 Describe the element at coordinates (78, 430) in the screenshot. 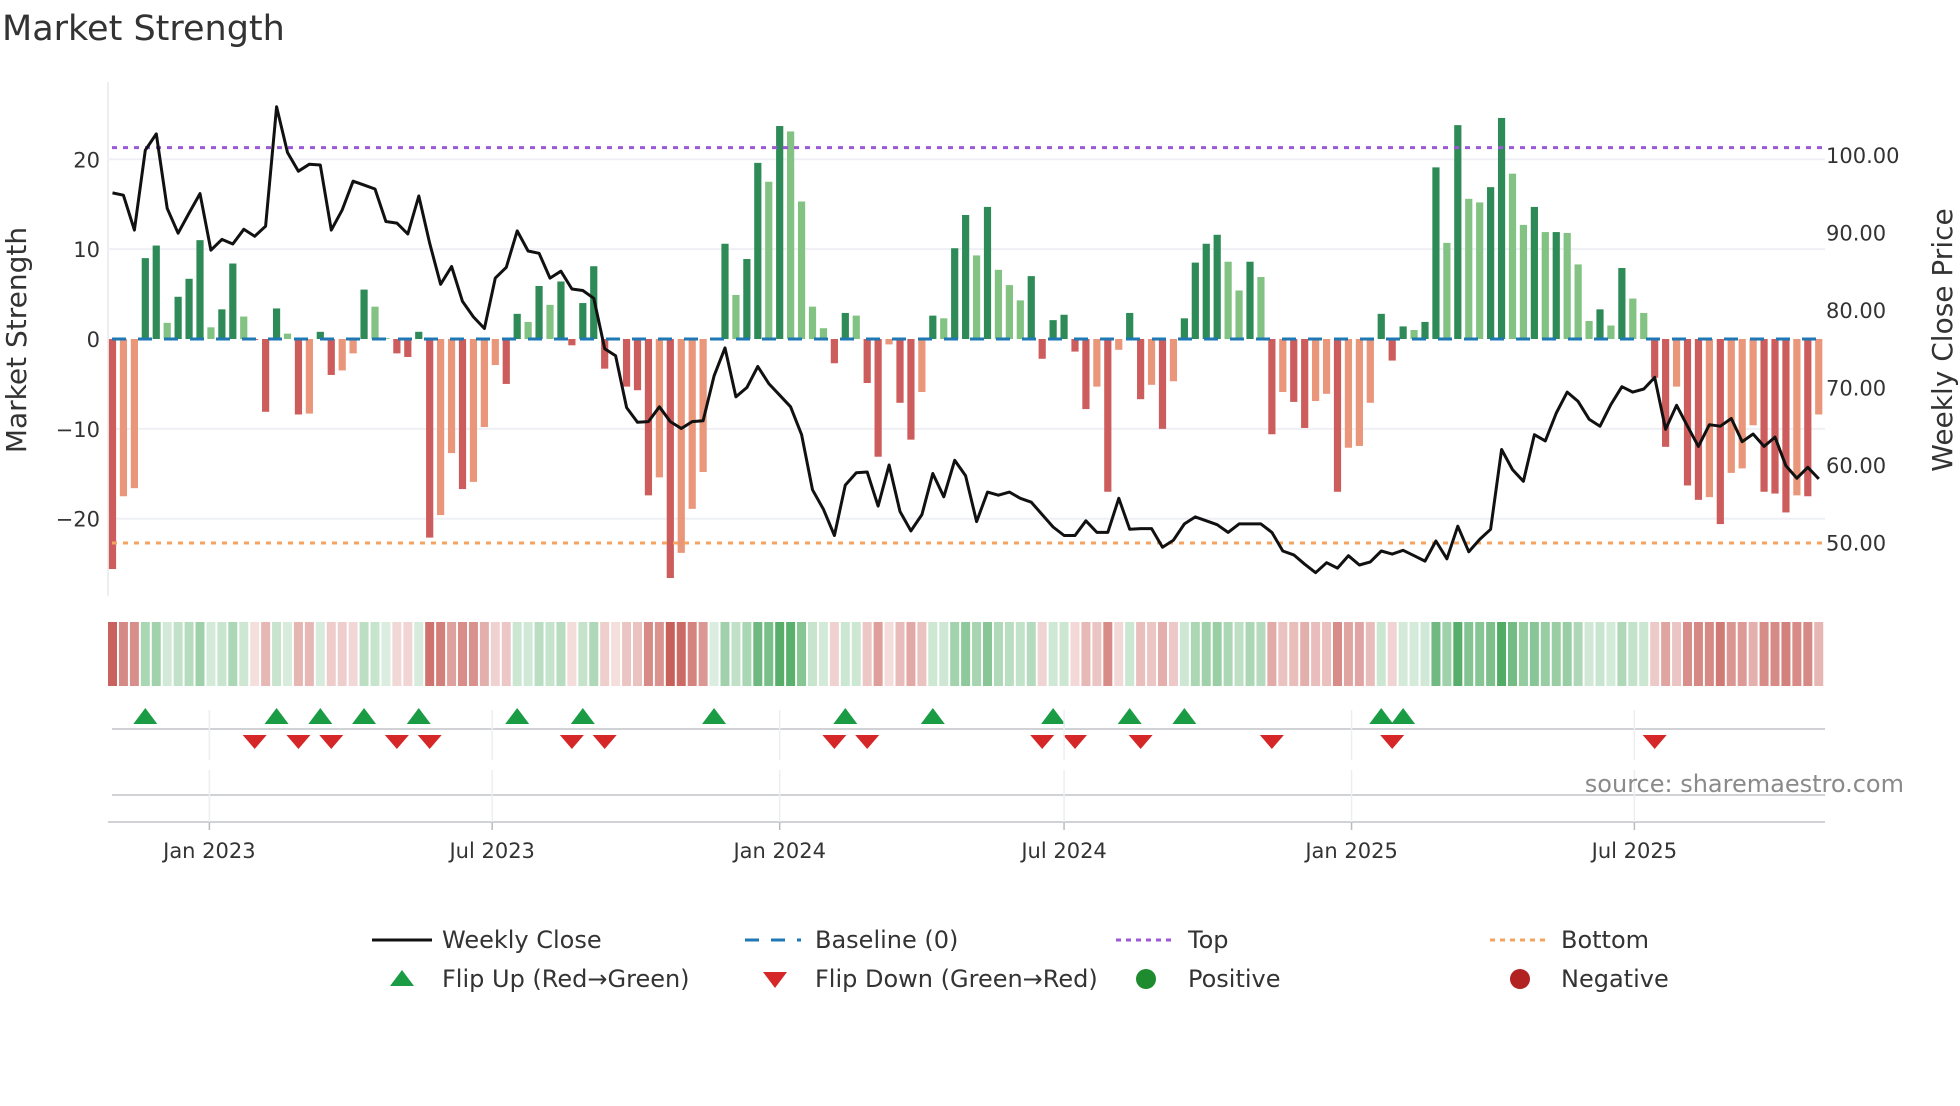

I see `left-tick-label: −10` at that location.